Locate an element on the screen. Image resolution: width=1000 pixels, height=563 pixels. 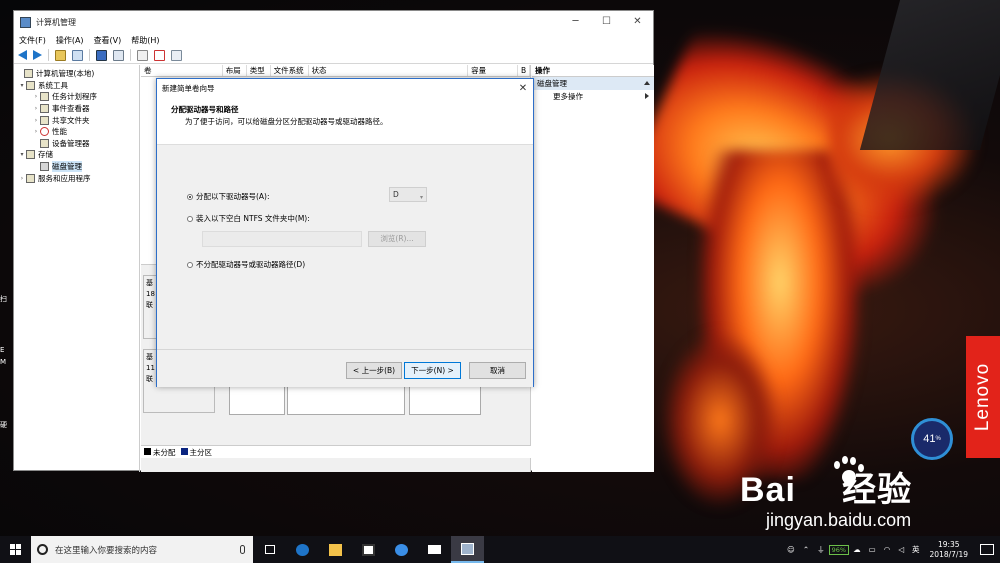
option-mount-folder: 装入以下空白 NTFS 文件夹中(M): is located at coordinates (248, 218).